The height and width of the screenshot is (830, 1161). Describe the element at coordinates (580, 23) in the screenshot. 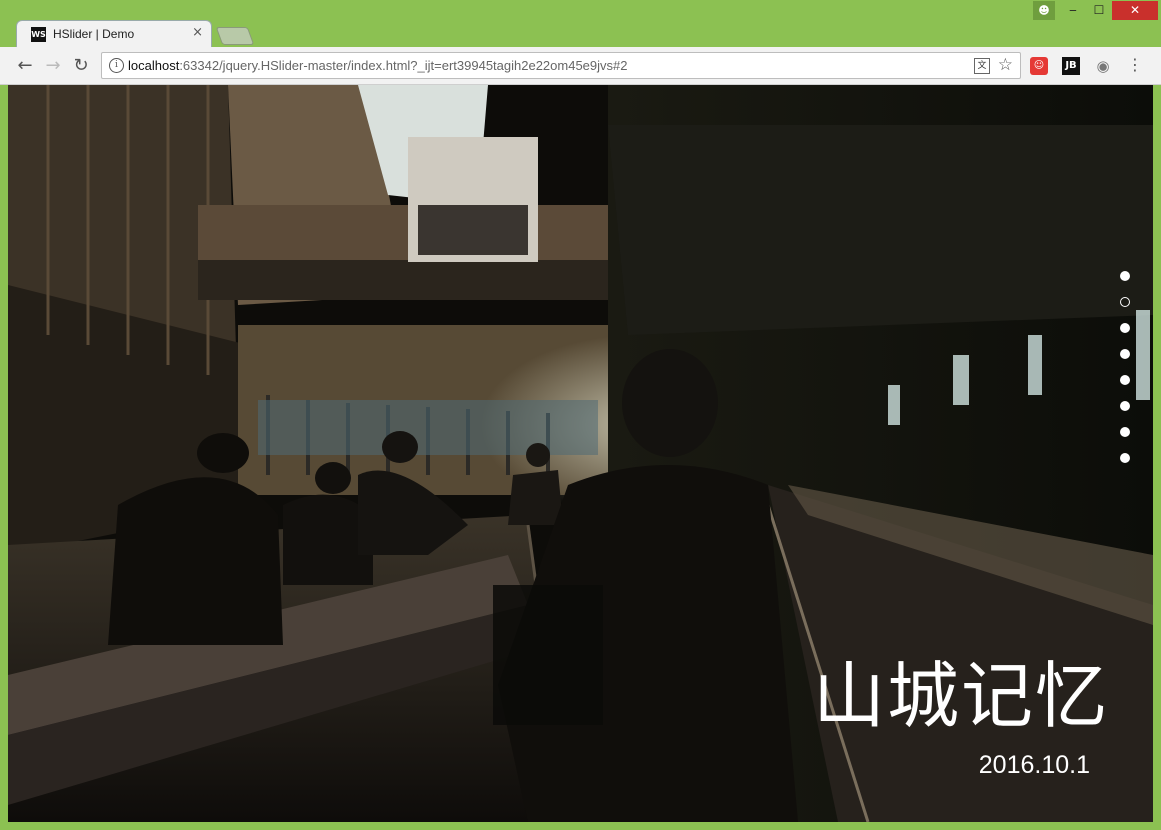

I see `tab-strip: WS HSlider | Demo × ☻ ‒ ☐ ✕` at that location.